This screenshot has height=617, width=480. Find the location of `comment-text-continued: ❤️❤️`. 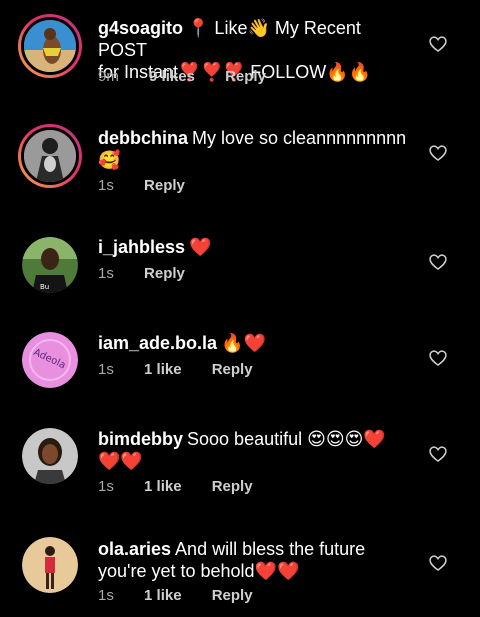

comment-text-continued: ❤️❤️ is located at coordinates (120, 461).